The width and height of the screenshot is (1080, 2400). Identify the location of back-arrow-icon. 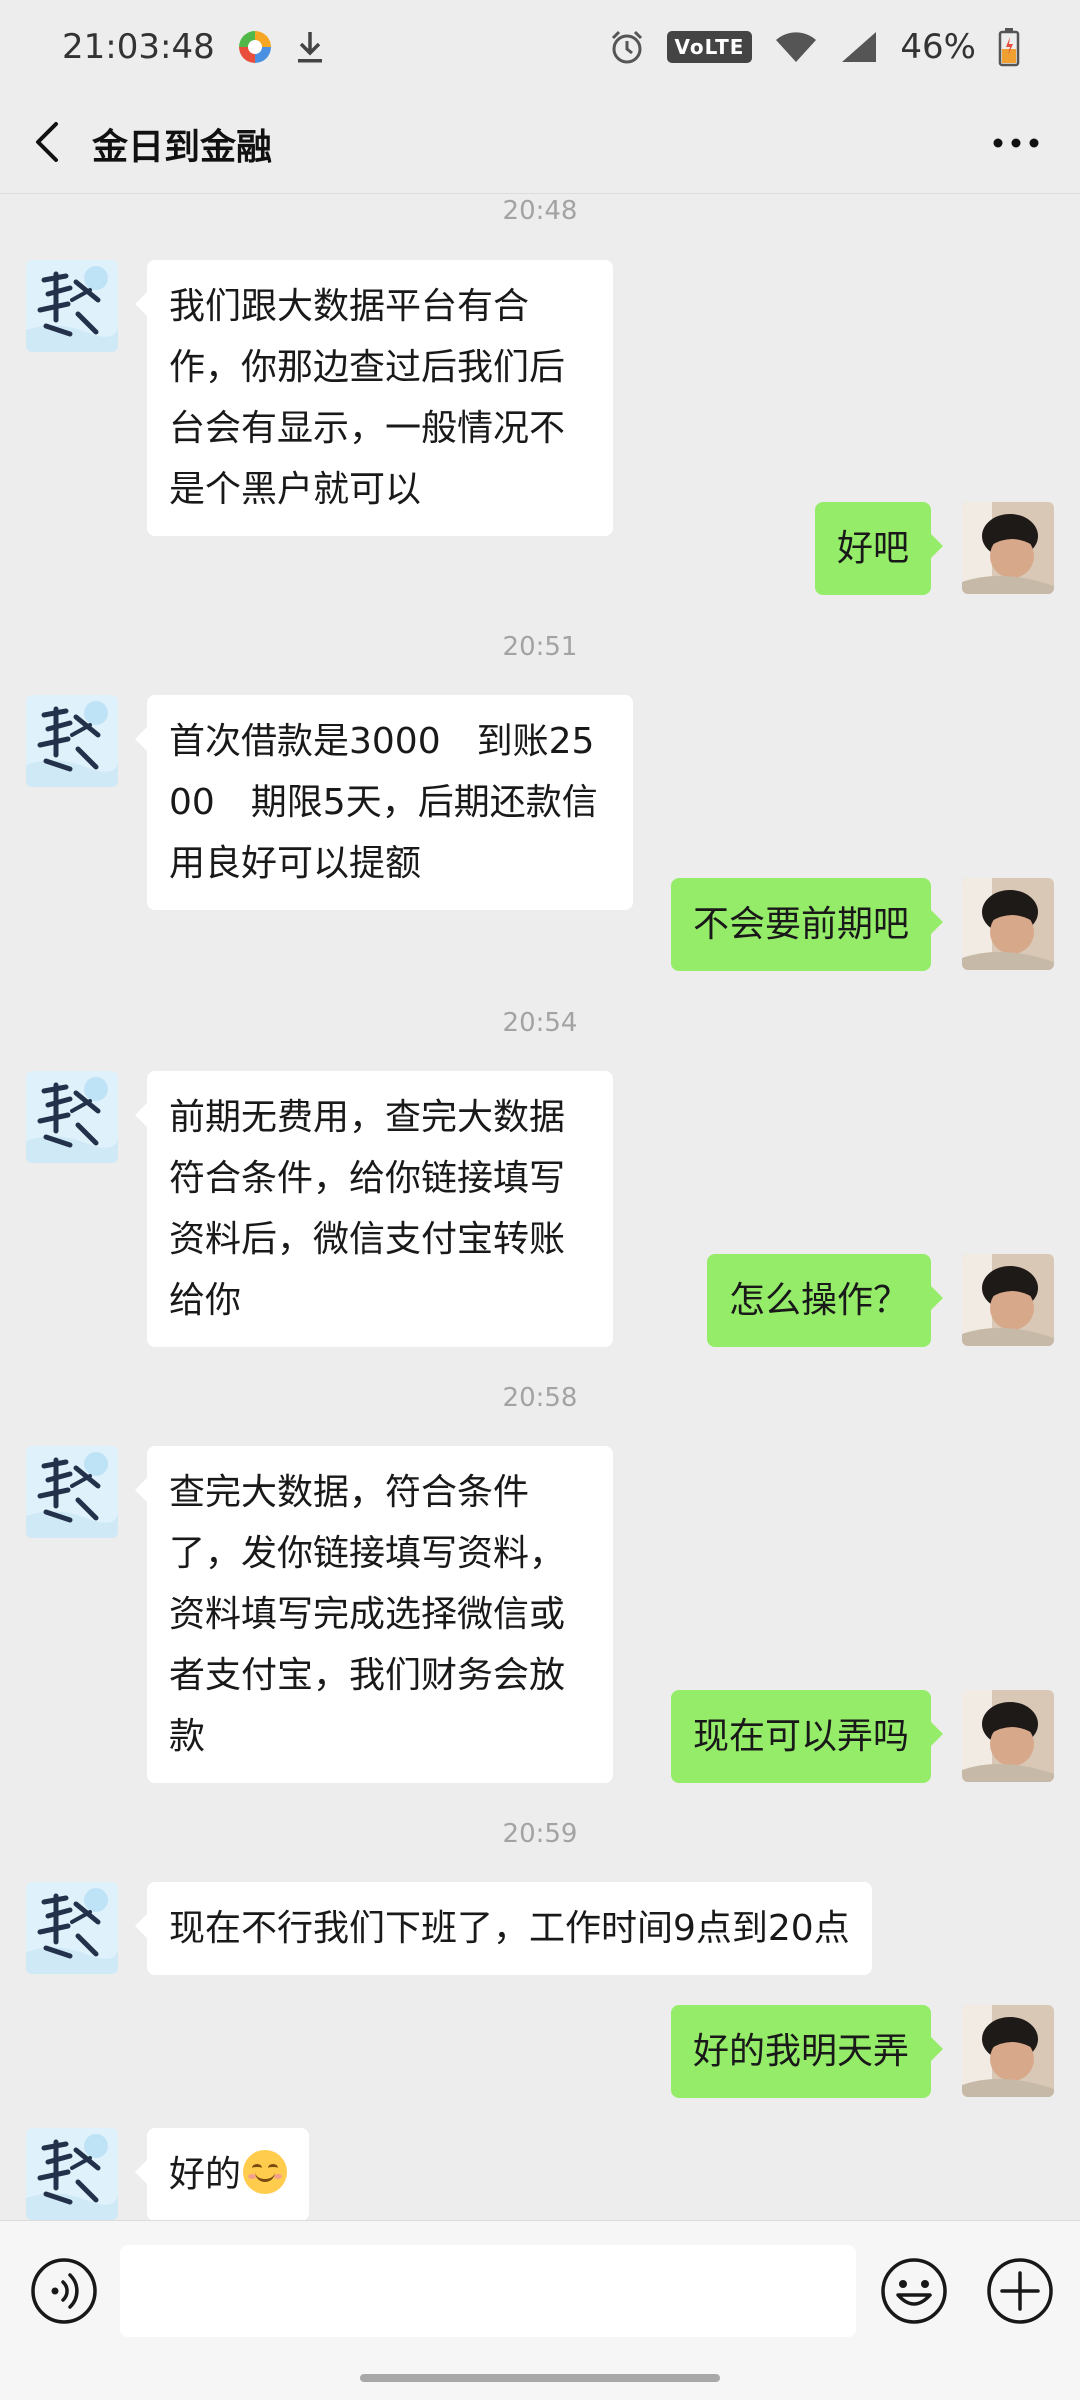
(47, 144).